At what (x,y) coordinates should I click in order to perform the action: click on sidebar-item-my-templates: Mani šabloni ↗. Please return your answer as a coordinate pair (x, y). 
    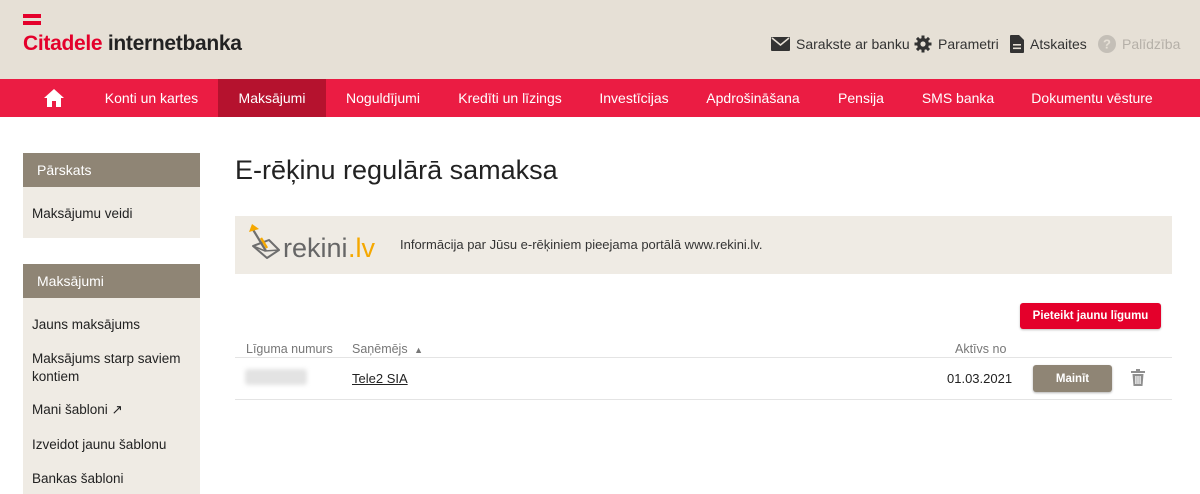
    Looking at the image, I should click on (114, 410).